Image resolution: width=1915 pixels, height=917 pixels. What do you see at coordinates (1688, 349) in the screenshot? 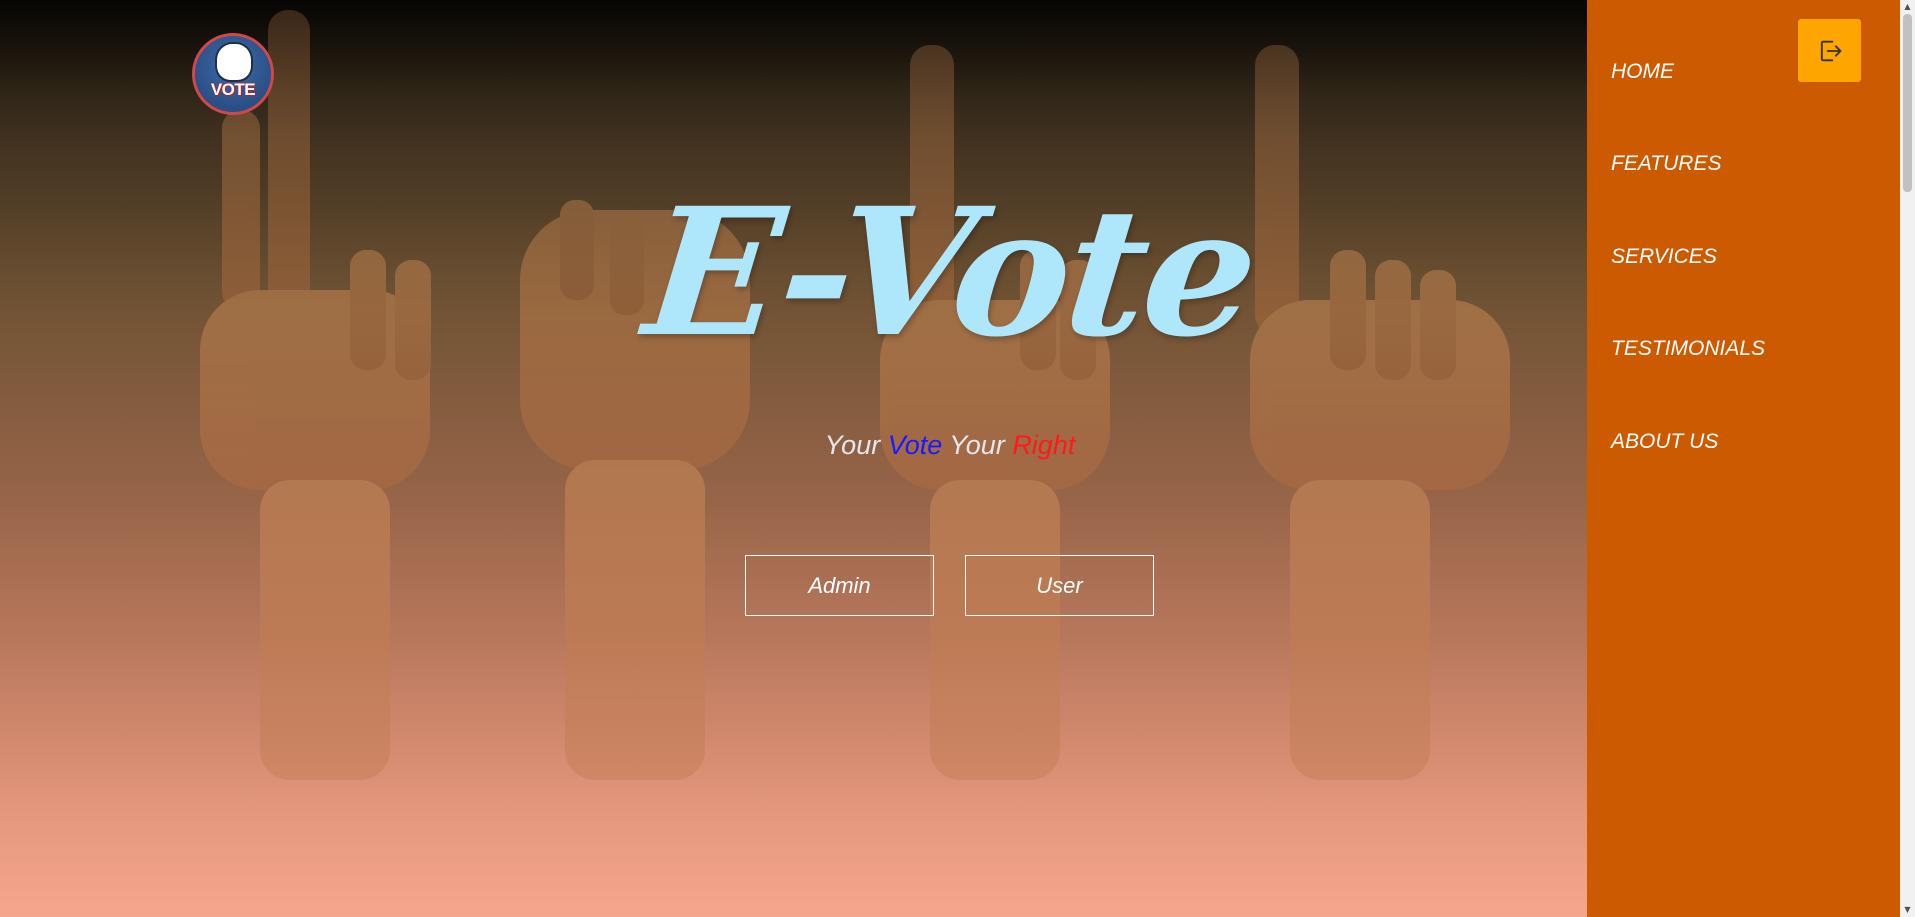
I see `sidebar-item-testimonials: TESTIMONIALS` at bounding box center [1688, 349].